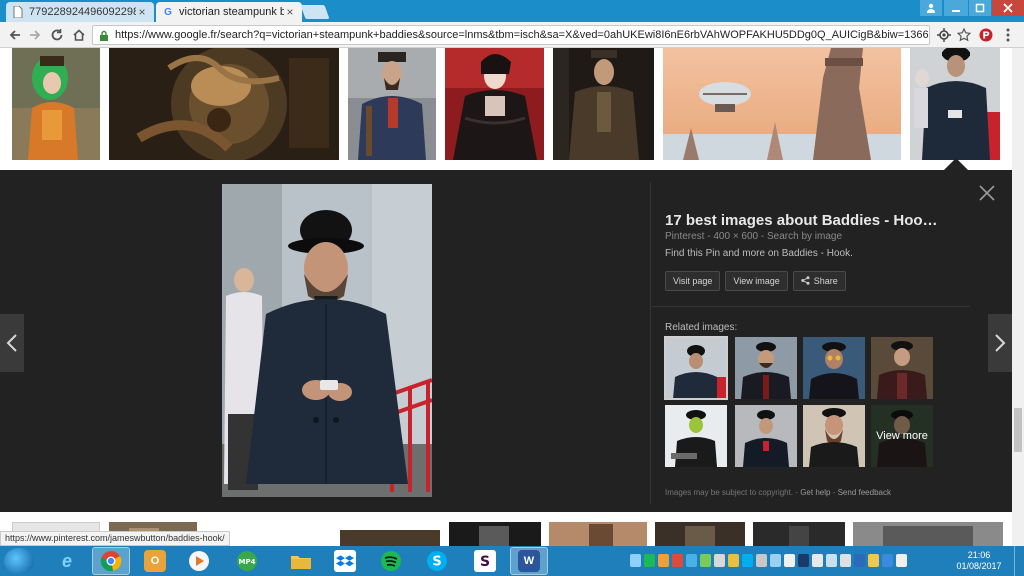 The height and width of the screenshot is (576, 1024). What do you see at coordinates (902, 436) in the screenshot?
I see `related-images-view-more: View more` at bounding box center [902, 436].